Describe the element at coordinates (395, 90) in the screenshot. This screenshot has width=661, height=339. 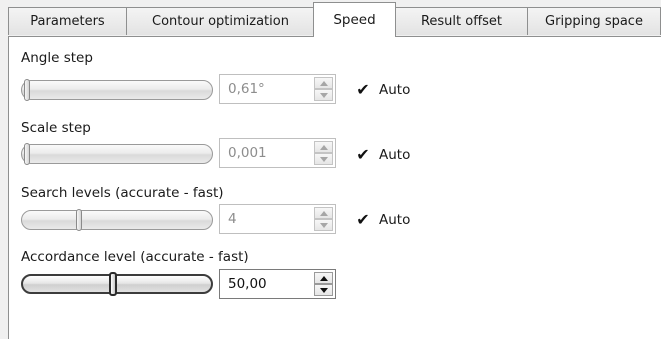
I see `angle-step-auto-label: Auto` at that location.